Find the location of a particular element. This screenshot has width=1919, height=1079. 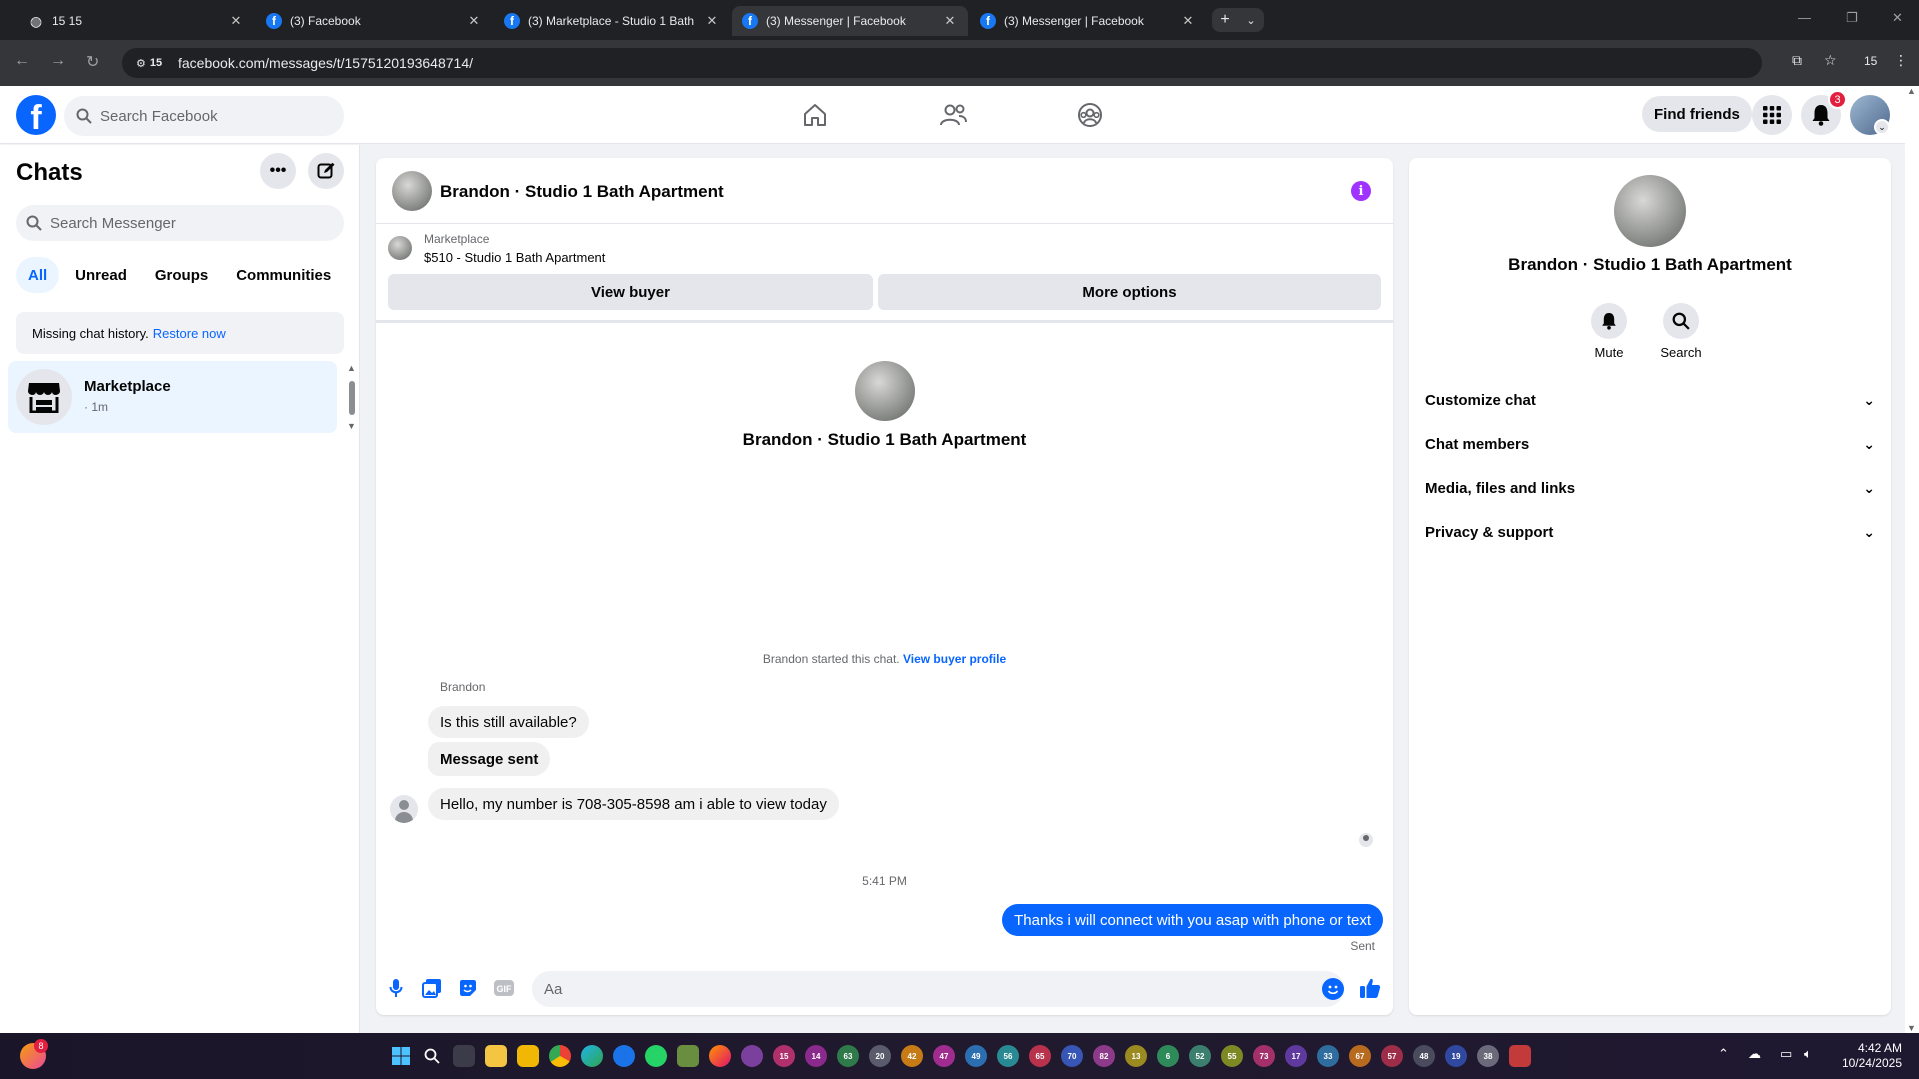

firefox-icon is located at coordinates (720, 1056).